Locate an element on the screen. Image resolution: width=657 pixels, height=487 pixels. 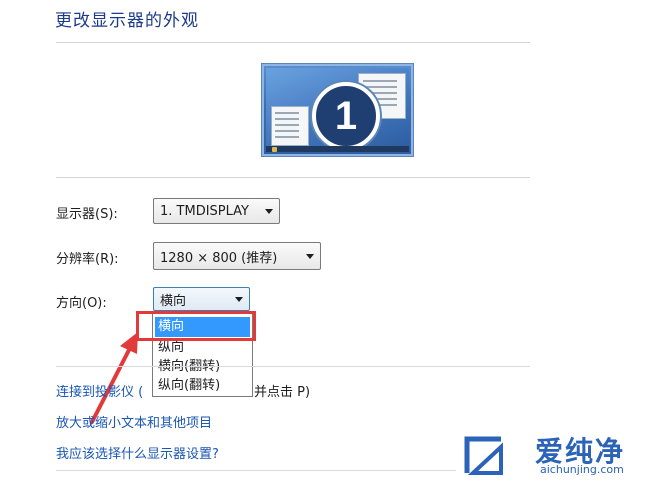
connect-projector-link-text: 连接到投影仪 ( is located at coordinates (100, 392).